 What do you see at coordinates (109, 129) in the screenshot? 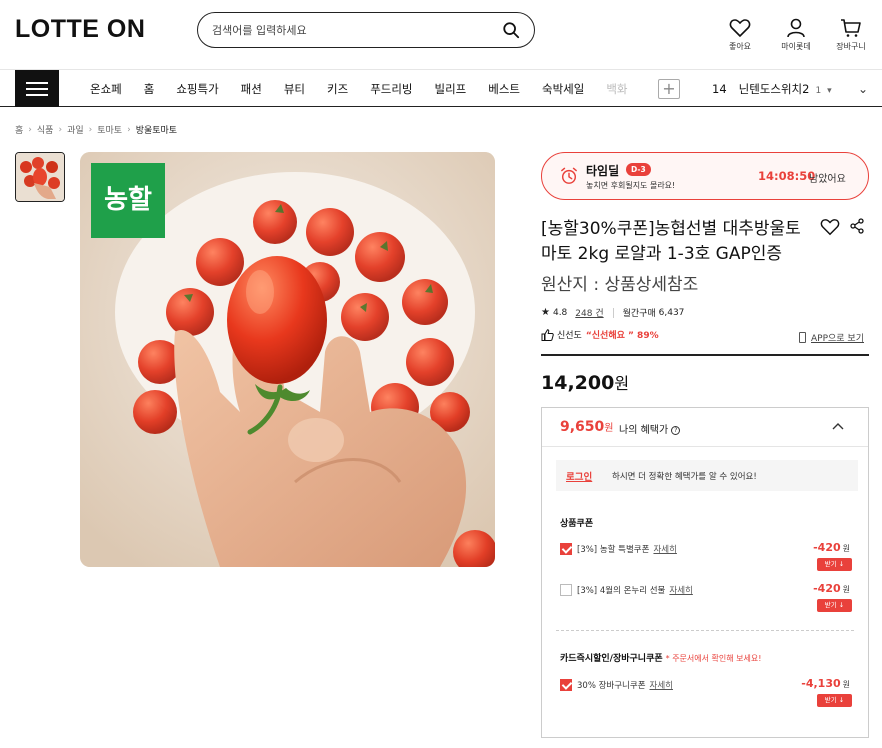
I see `breadcrumb-item: 토마토` at bounding box center [109, 129].